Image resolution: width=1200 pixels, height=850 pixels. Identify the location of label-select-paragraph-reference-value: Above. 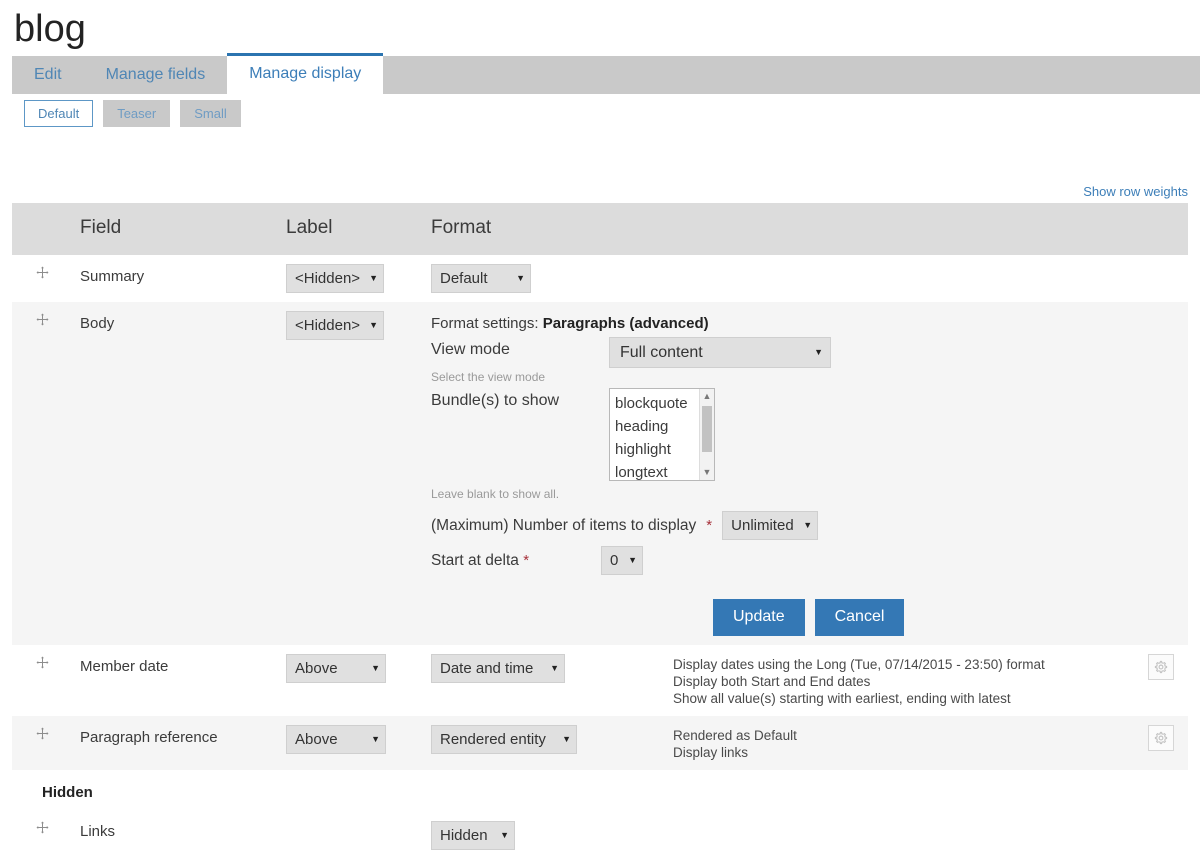
(316, 739).